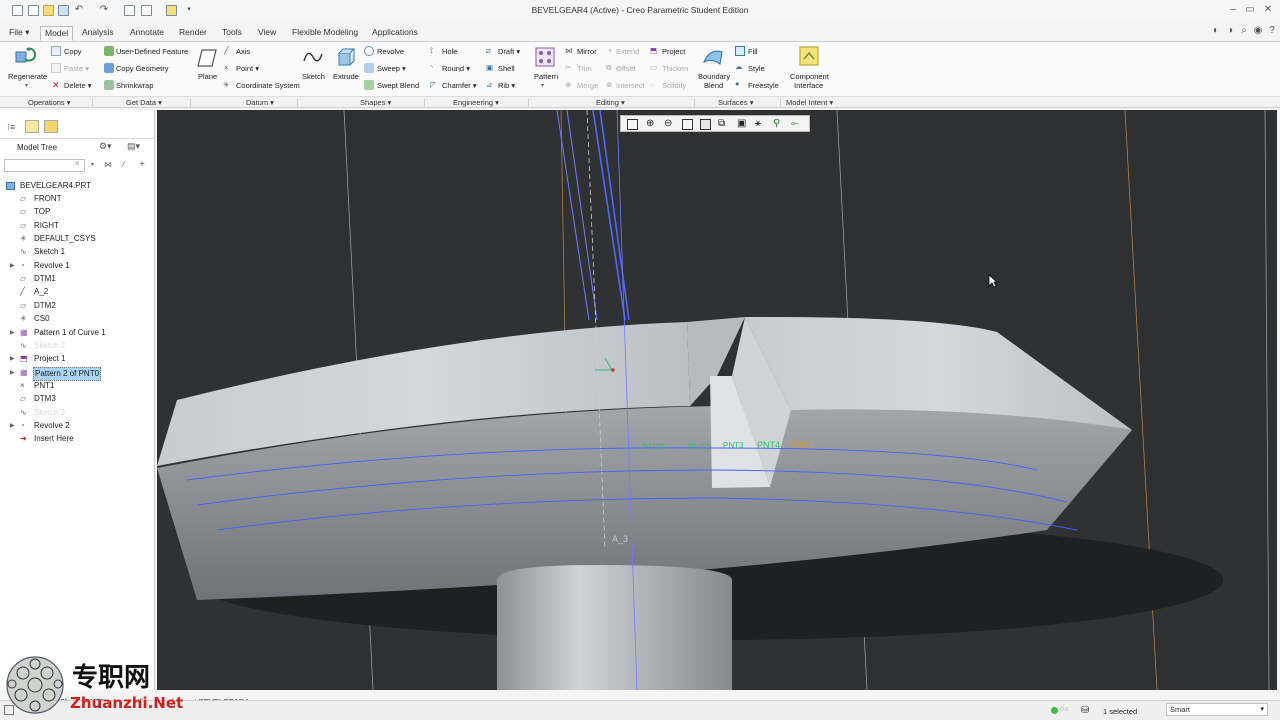 The width and height of the screenshot is (1280, 720). I want to click on group-operations: Operations ▾, so click(49, 102).